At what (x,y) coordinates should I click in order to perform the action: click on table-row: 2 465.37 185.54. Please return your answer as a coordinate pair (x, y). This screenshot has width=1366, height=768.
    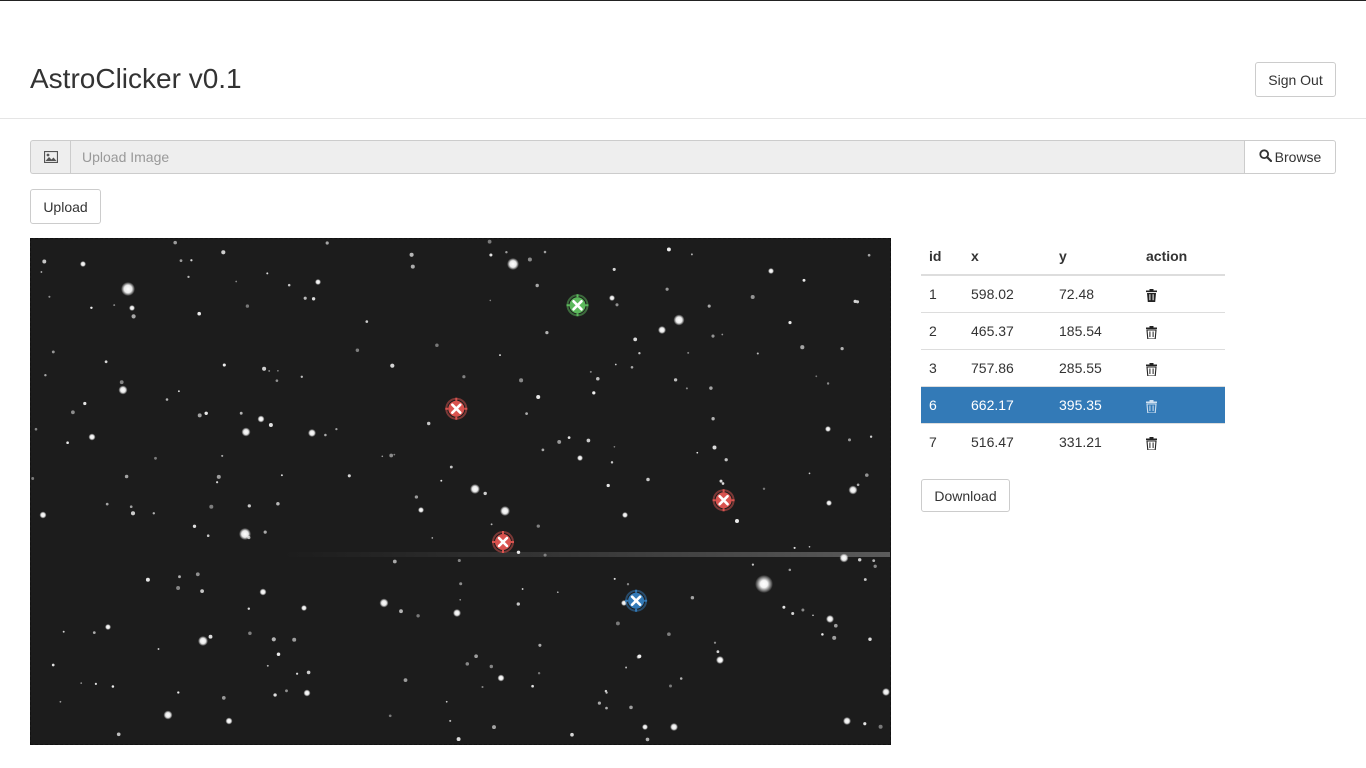
    Looking at the image, I should click on (1073, 331).